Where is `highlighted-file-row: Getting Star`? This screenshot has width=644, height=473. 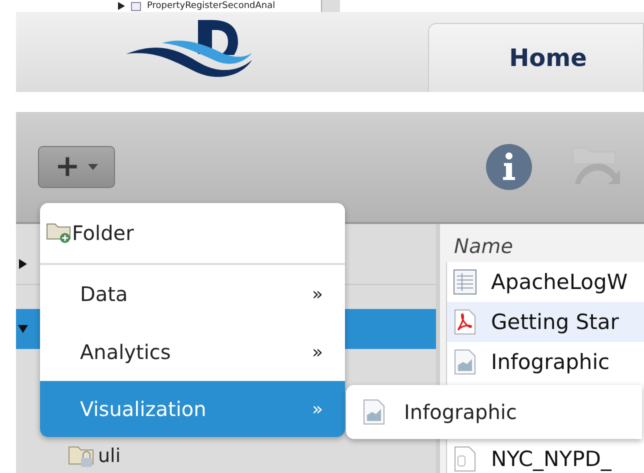 highlighted-file-row: Getting Star is located at coordinates (545, 322).